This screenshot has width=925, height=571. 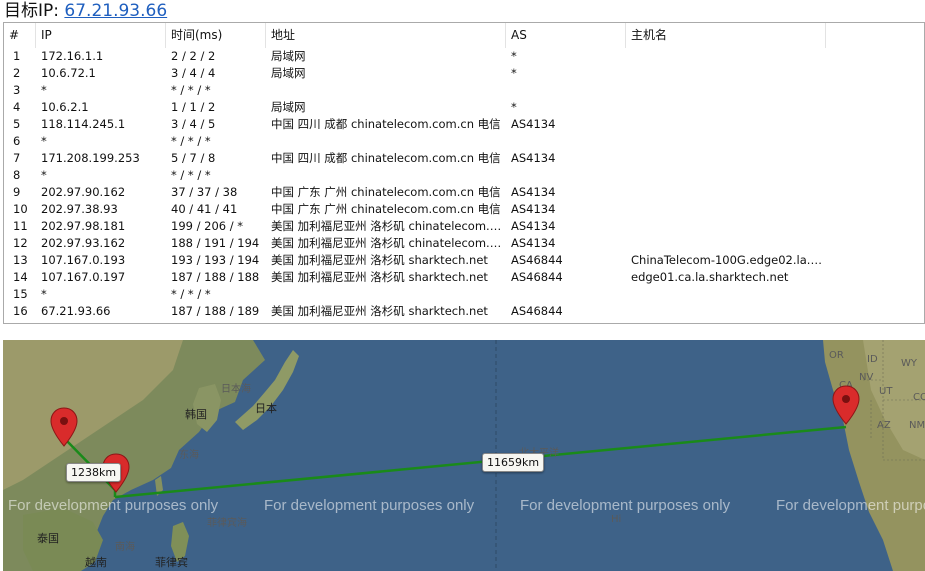 I want to click on map-label-state-co: CO, so click(x=919, y=397).